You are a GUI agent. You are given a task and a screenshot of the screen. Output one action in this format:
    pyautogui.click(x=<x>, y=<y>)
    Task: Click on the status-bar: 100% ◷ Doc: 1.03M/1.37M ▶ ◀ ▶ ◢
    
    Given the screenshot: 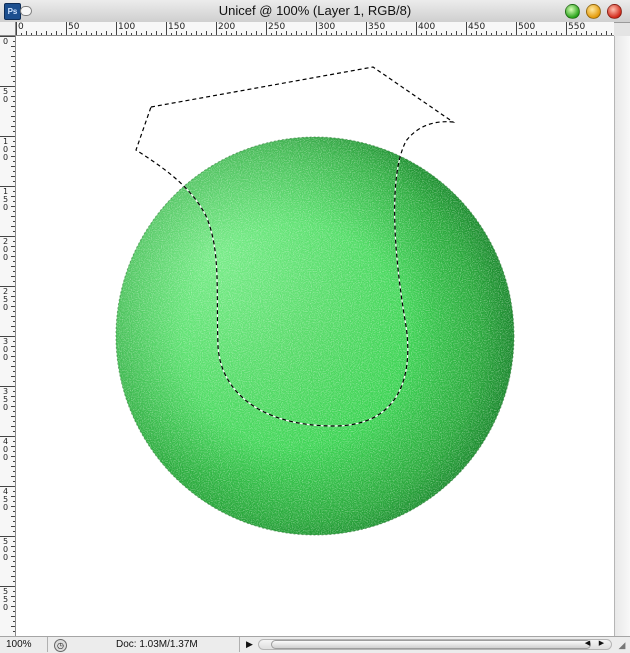 What is the action you would take?
    pyautogui.click(x=315, y=644)
    